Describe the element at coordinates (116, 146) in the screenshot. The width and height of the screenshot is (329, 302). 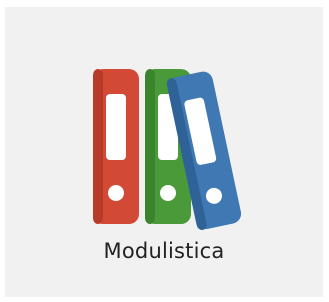
I see `red-binder-icon` at that location.